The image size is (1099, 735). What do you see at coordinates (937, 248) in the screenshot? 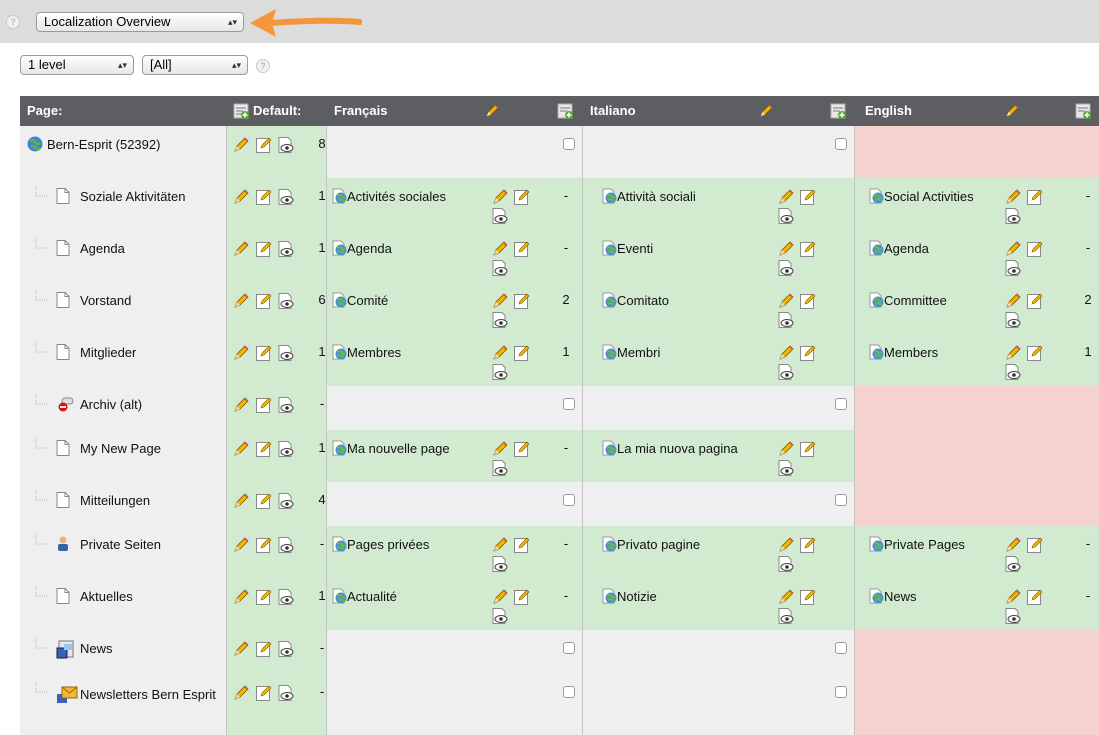
I see `en-title: Agenda` at bounding box center [937, 248].